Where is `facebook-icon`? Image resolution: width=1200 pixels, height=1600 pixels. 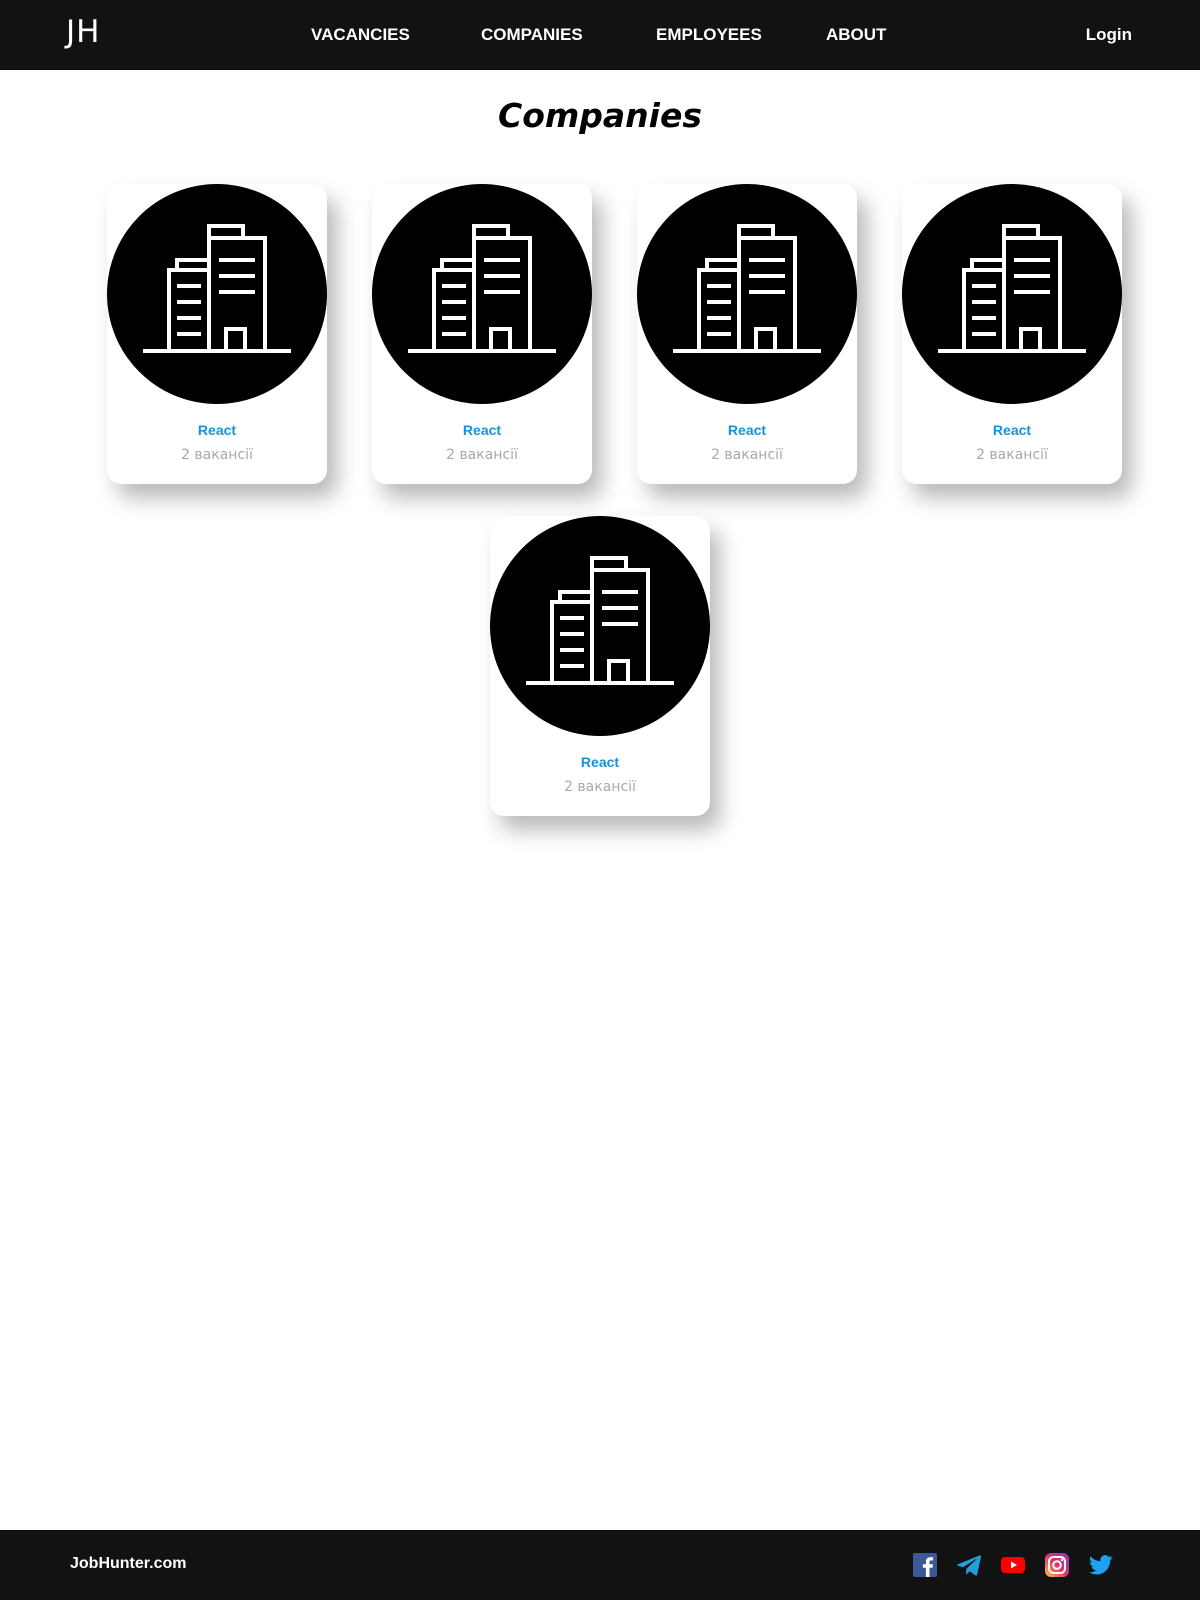
facebook-icon is located at coordinates (925, 1565).